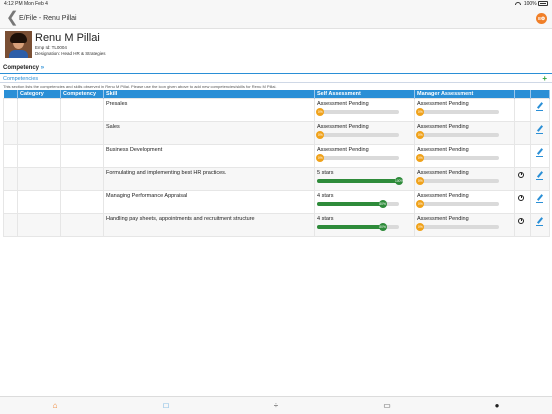  What do you see at coordinates (209, 132) in the screenshot?
I see `skill-cell: Sales` at bounding box center [209, 132].